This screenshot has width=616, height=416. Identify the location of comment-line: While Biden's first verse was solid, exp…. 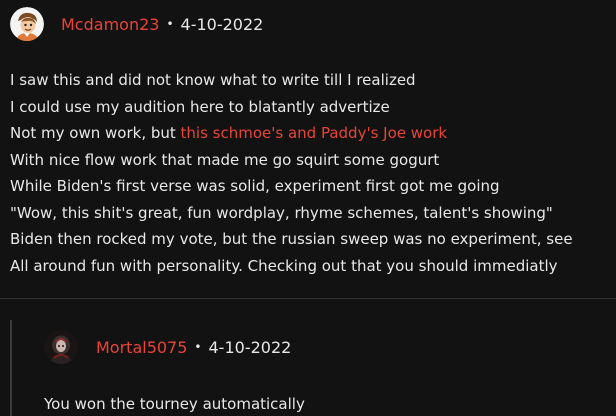
(255, 186).